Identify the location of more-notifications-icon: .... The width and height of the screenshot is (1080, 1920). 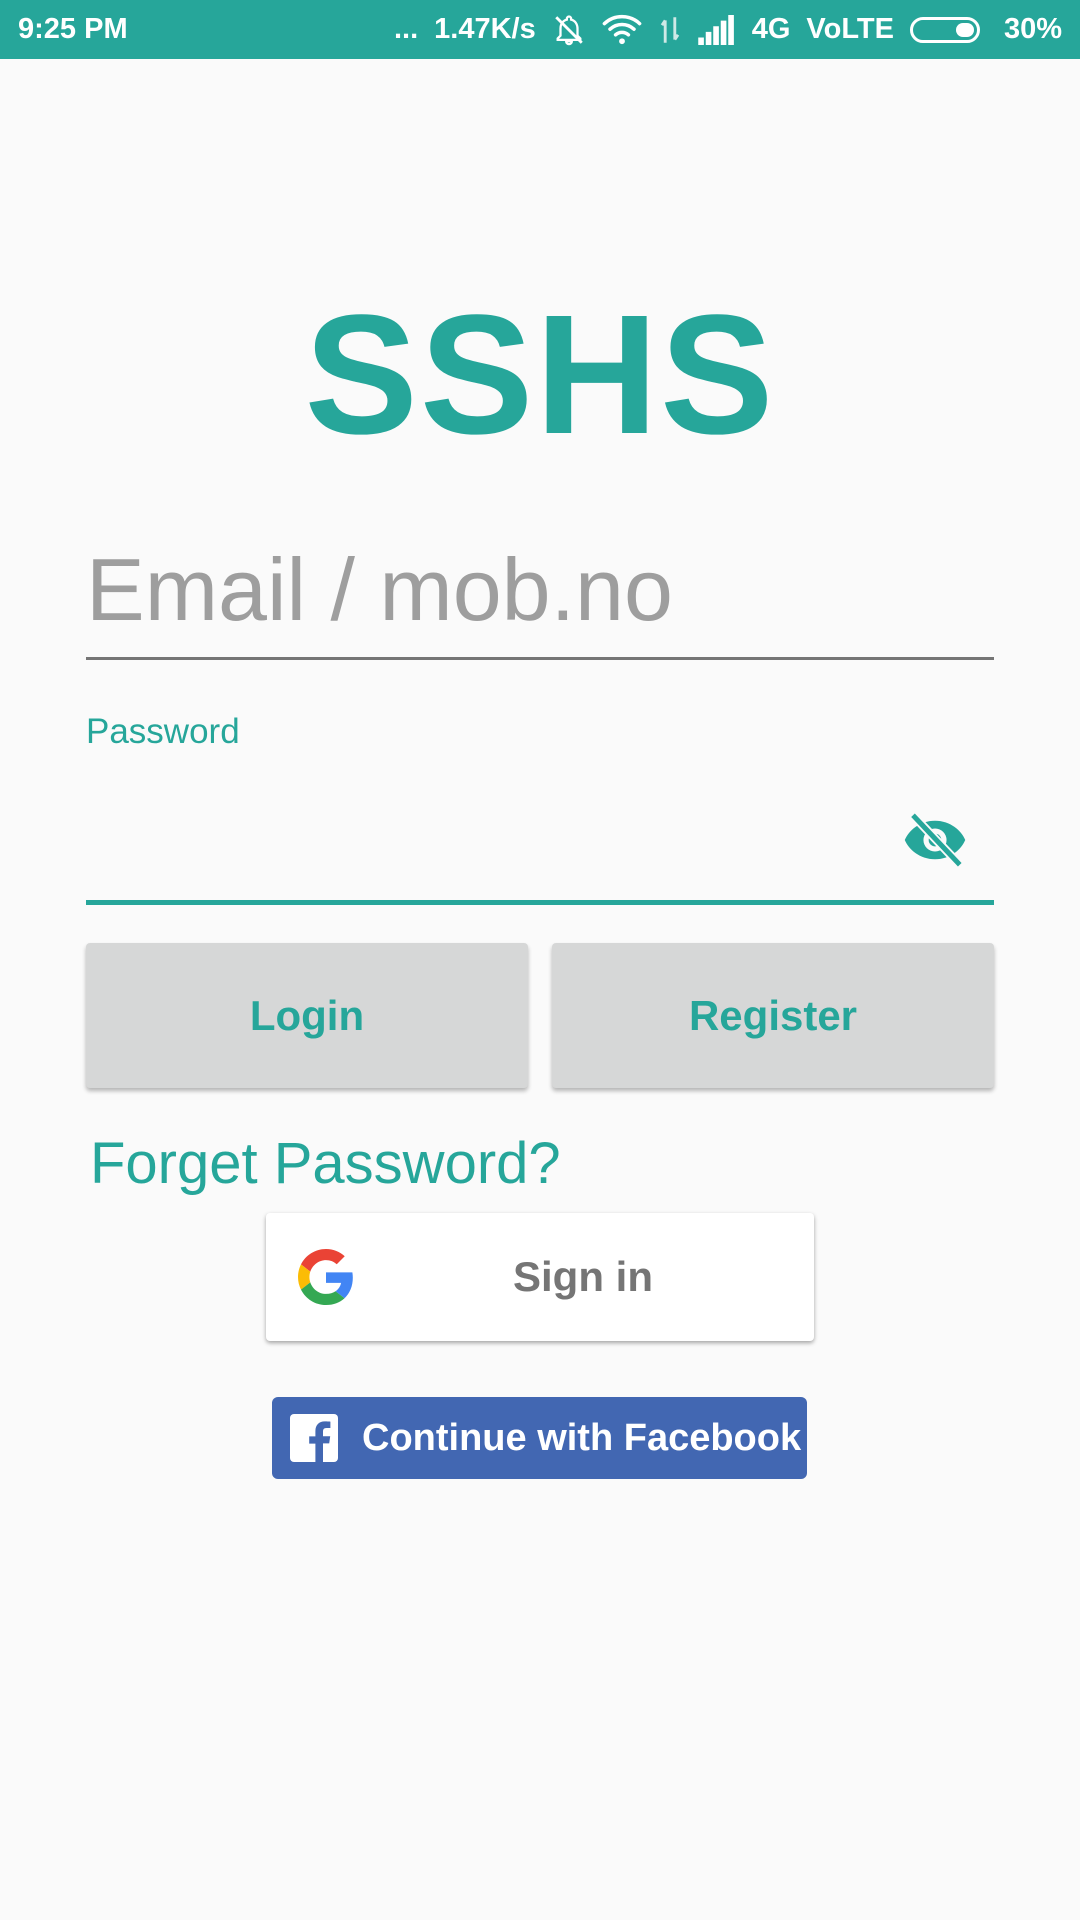
(406, 29).